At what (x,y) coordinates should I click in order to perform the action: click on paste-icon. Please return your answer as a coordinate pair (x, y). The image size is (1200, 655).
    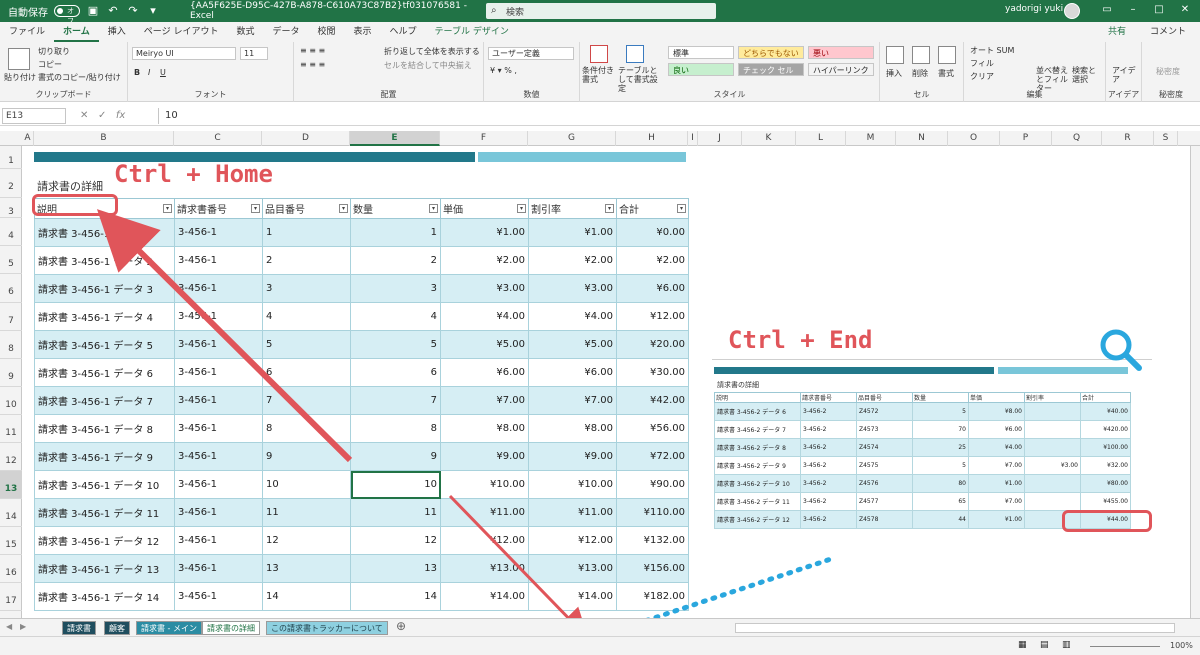
    Looking at the image, I should click on (19, 59).